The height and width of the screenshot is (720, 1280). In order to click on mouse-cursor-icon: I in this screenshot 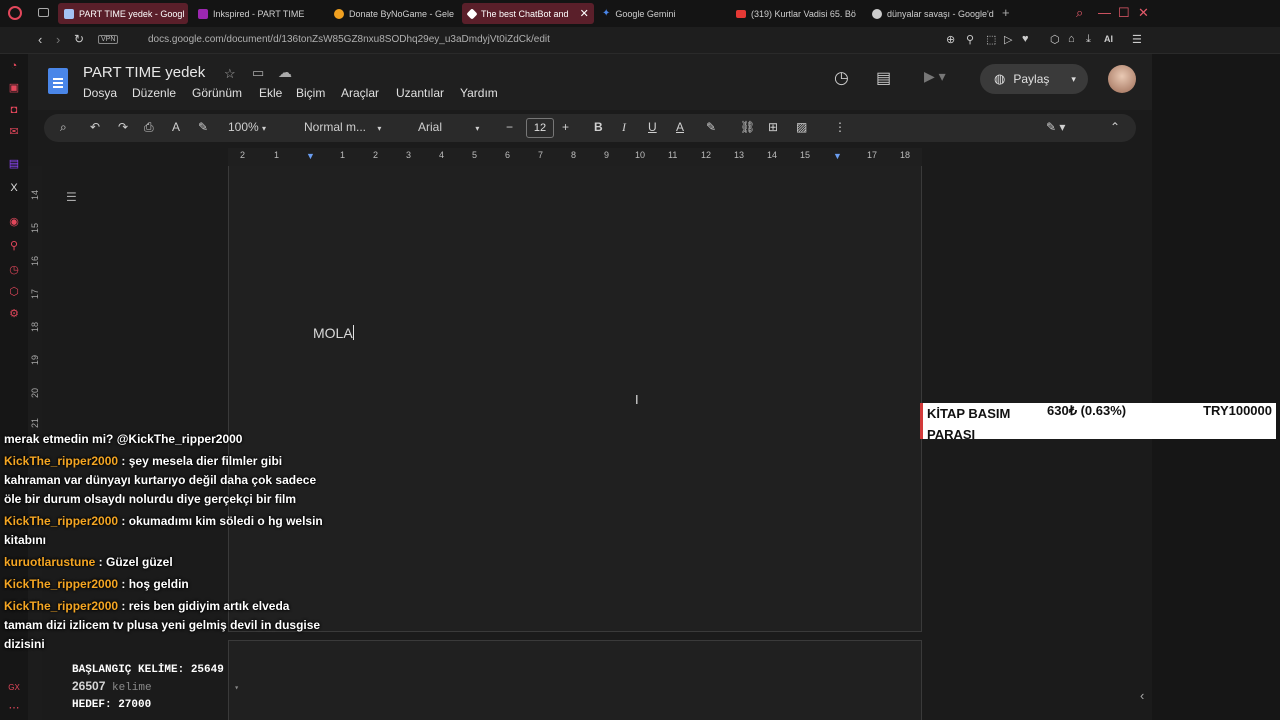, I will do `click(637, 399)`.